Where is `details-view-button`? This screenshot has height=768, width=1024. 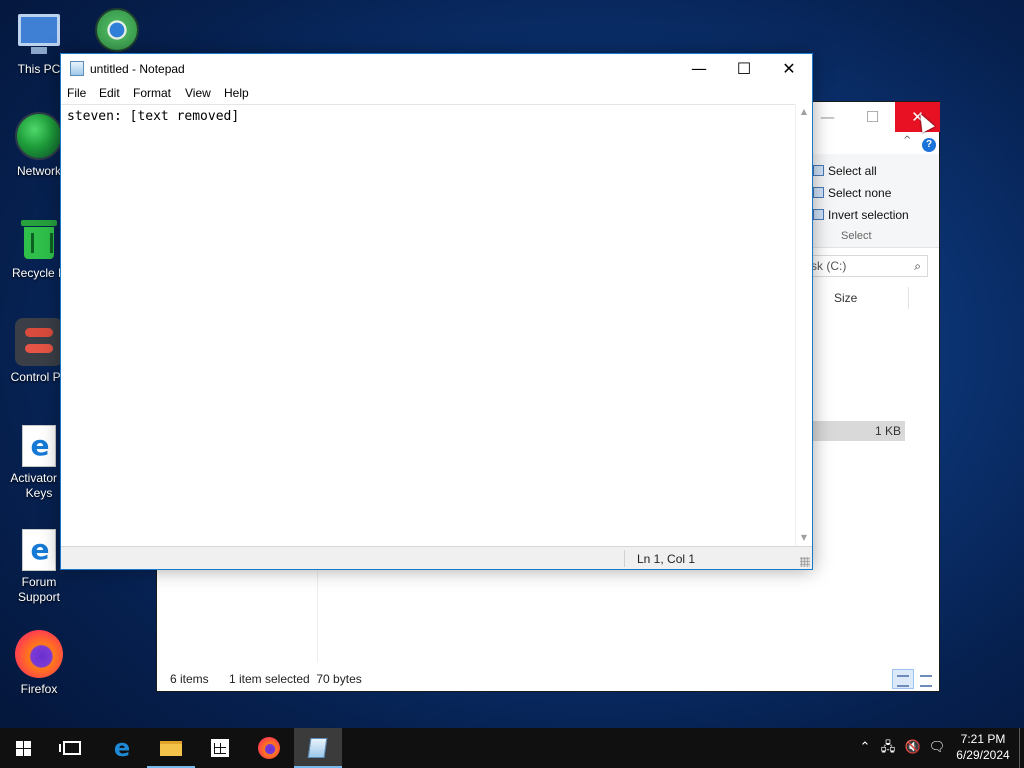 details-view-button is located at coordinates (903, 679).